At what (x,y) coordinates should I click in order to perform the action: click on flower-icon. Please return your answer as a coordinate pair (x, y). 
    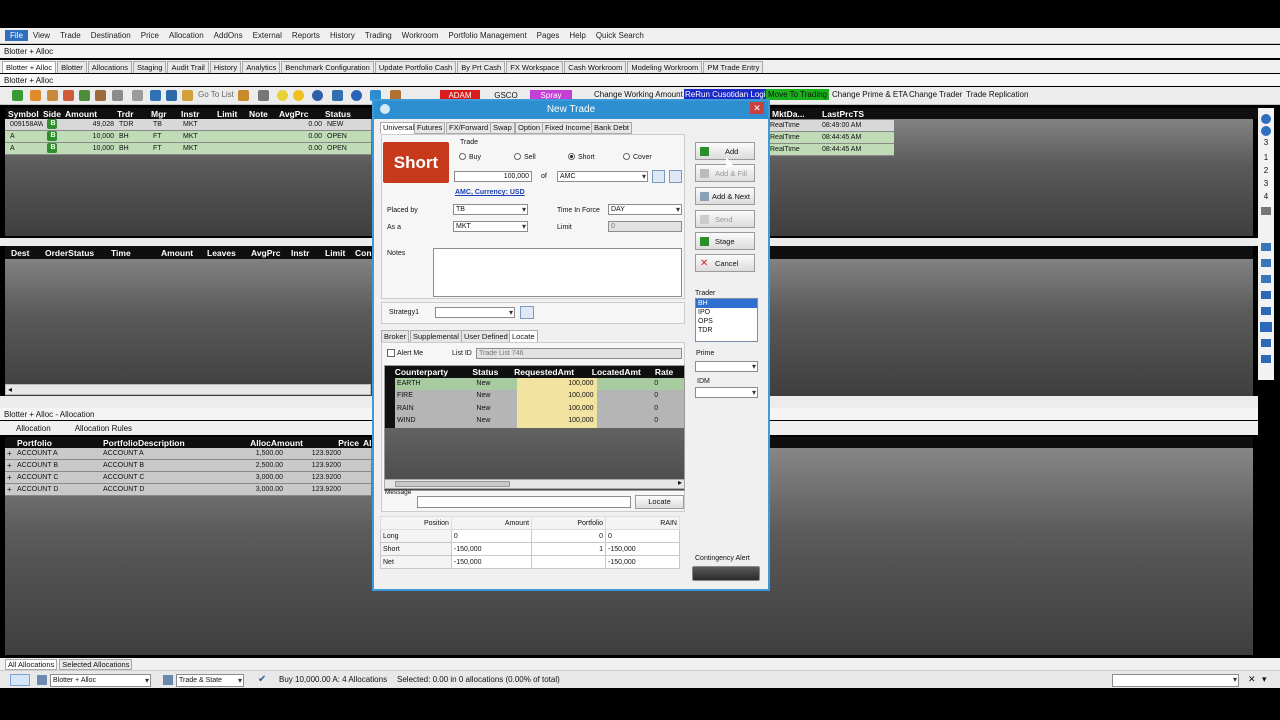
    Looking at the image, I should click on (68, 95).